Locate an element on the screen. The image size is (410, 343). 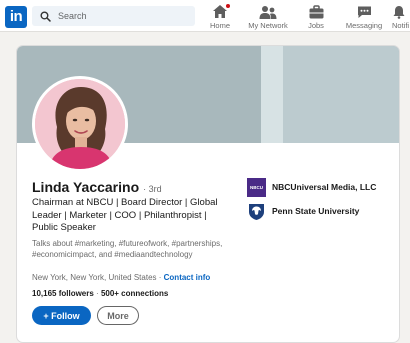
search-icon is located at coordinates (45, 16).